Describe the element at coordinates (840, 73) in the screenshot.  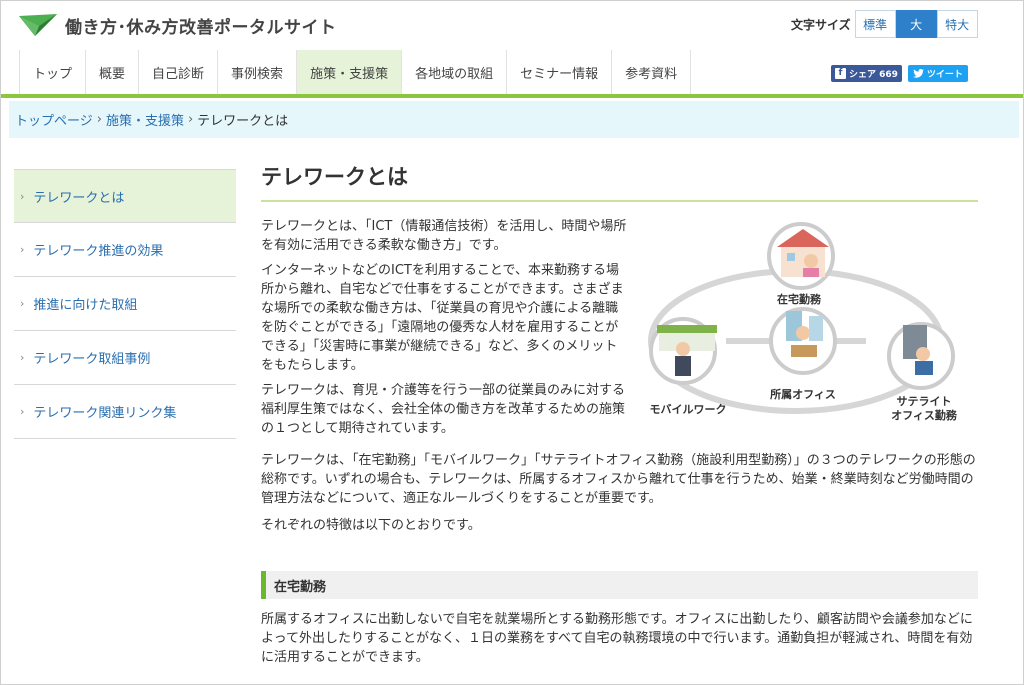
I see `facebook-icon: f` at that location.